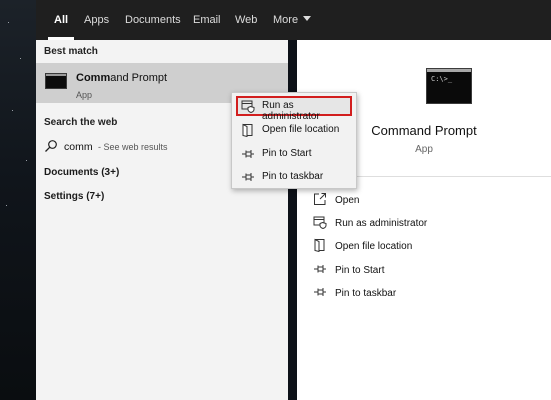  What do you see at coordinates (423, 271) in the screenshot?
I see `action-pin-to-start: Pin to Start` at bounding box center [423, 271].